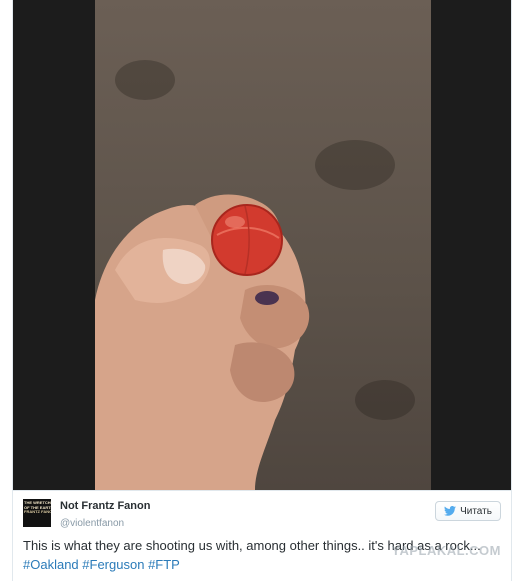 Image resolution: width=516 pixels, height=581 pixels. Describe the element at coordinates (267, 298) in the screenshot. I see `fingernail-painted` at that location.